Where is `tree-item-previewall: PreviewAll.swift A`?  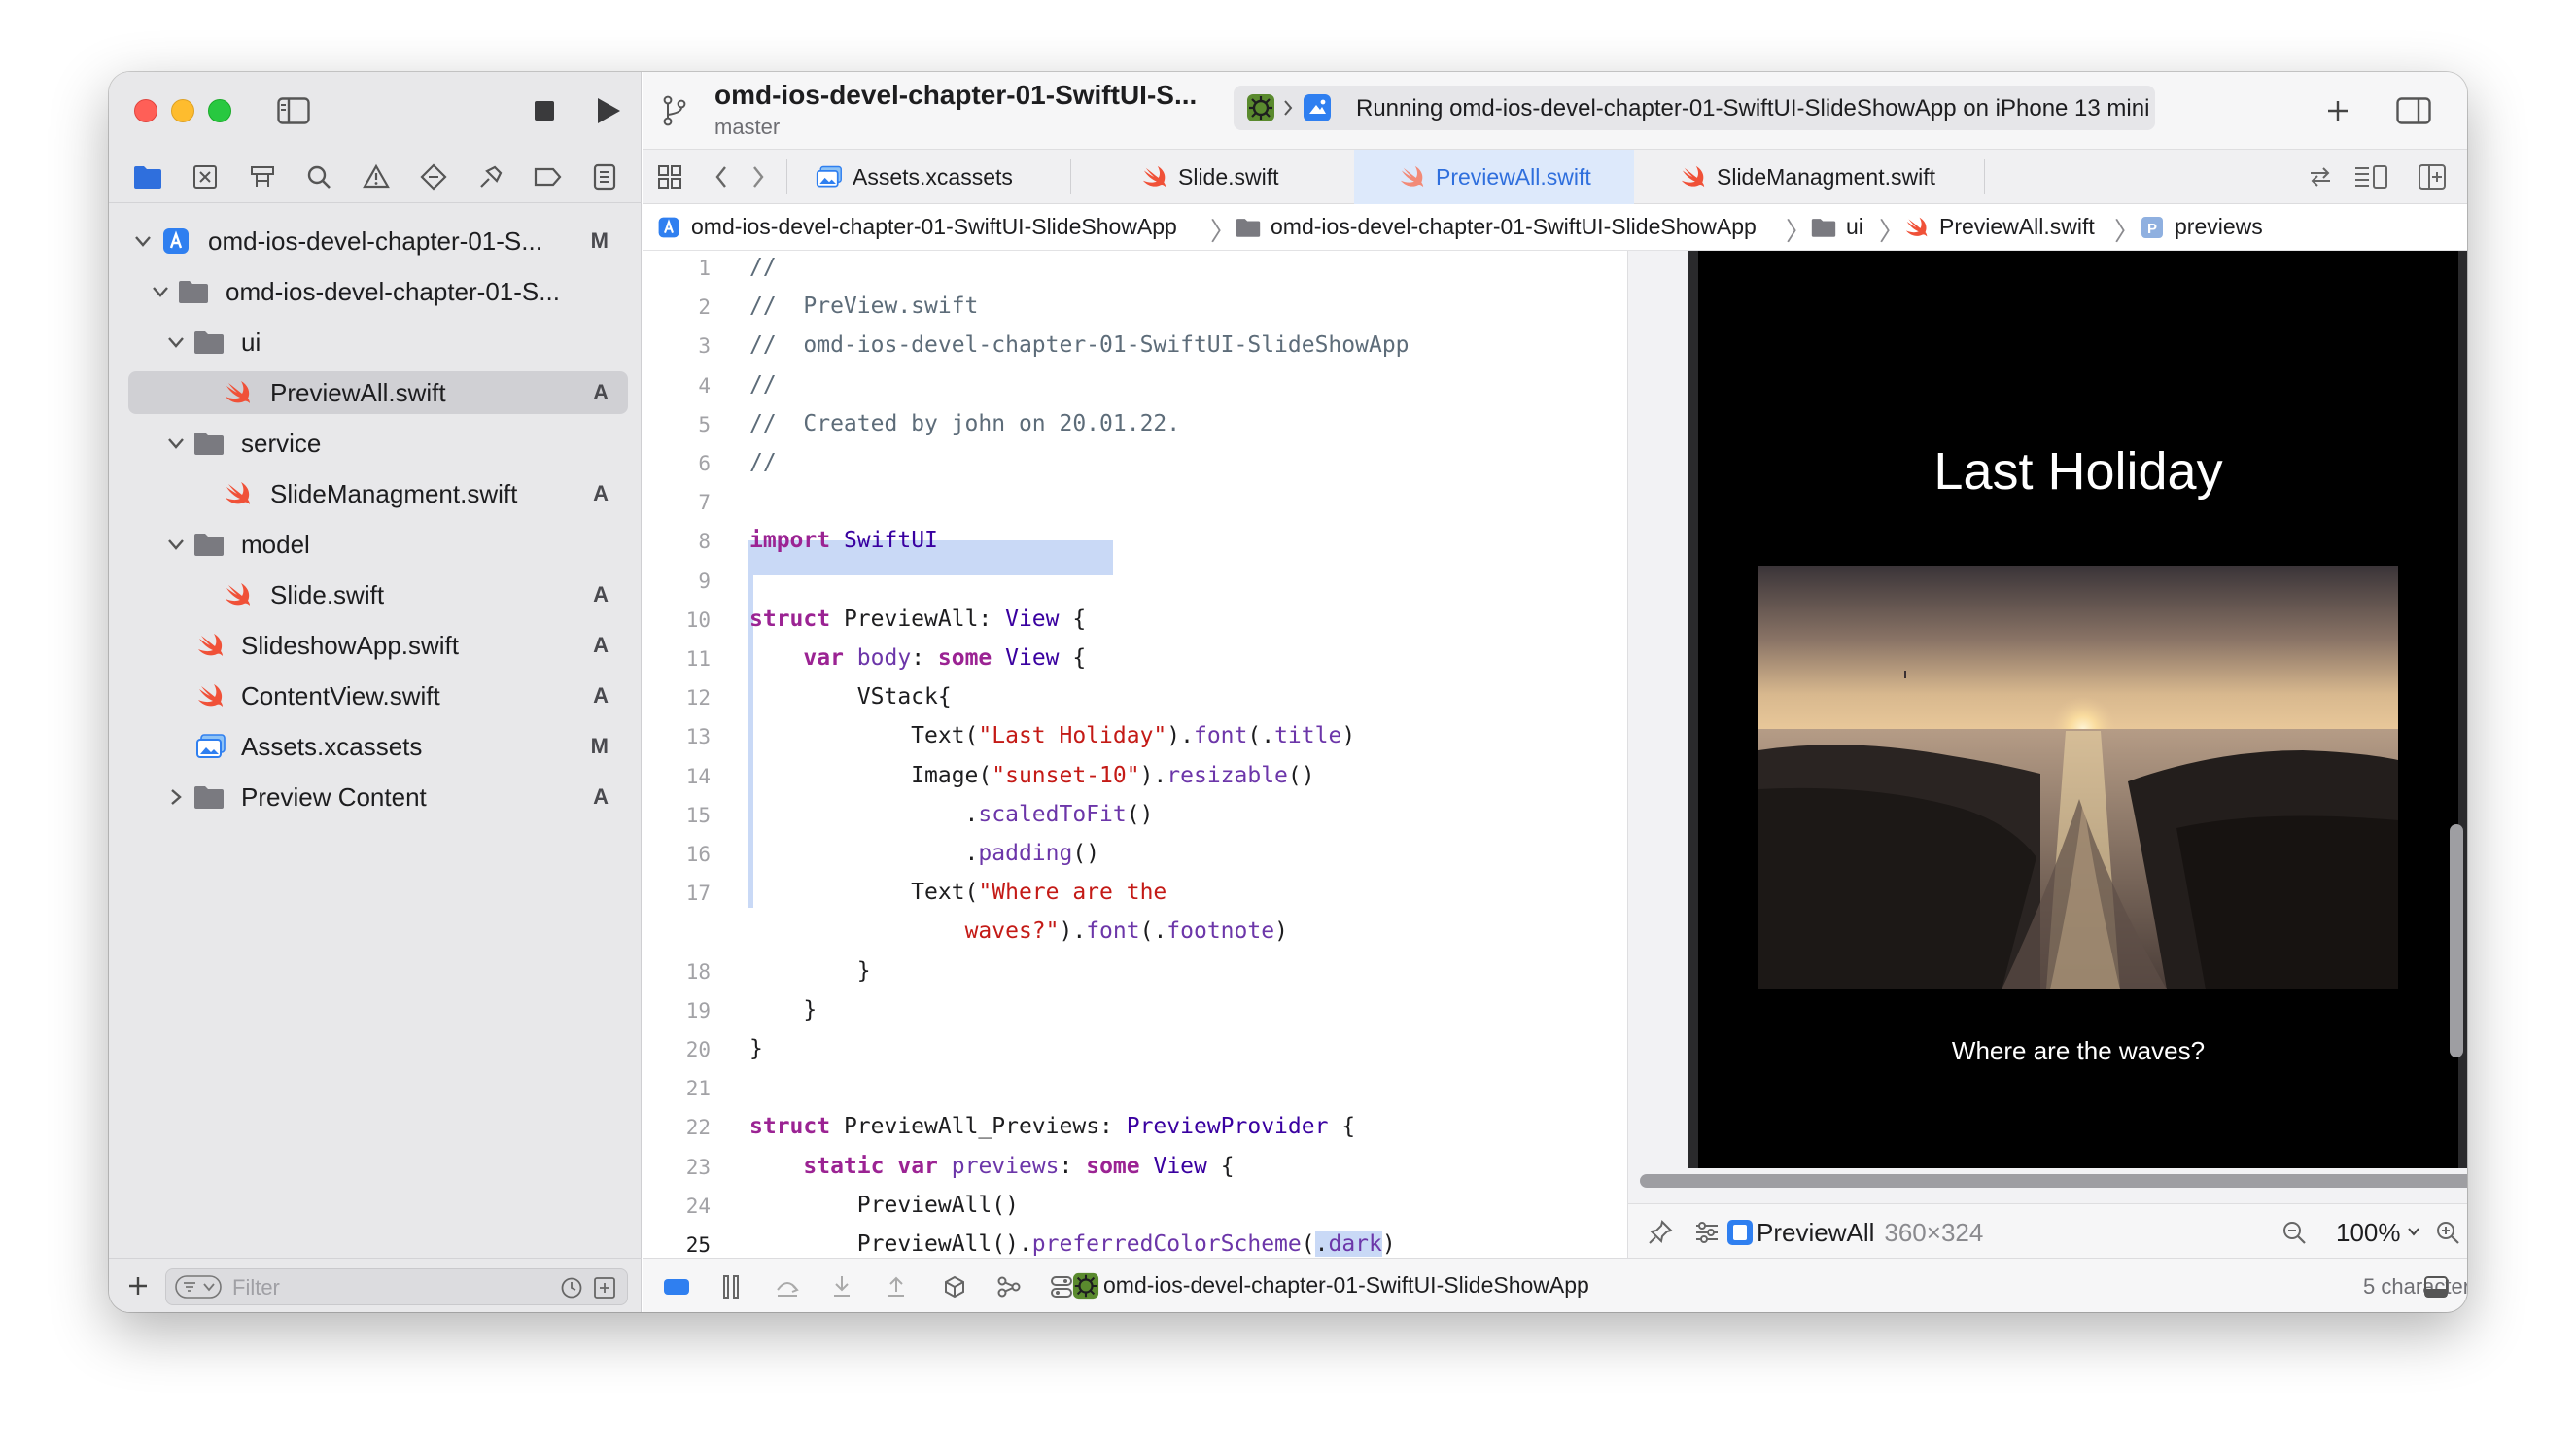 tree-item-previewall: PreviewAll.swift A is located at coordinates (378, 392).